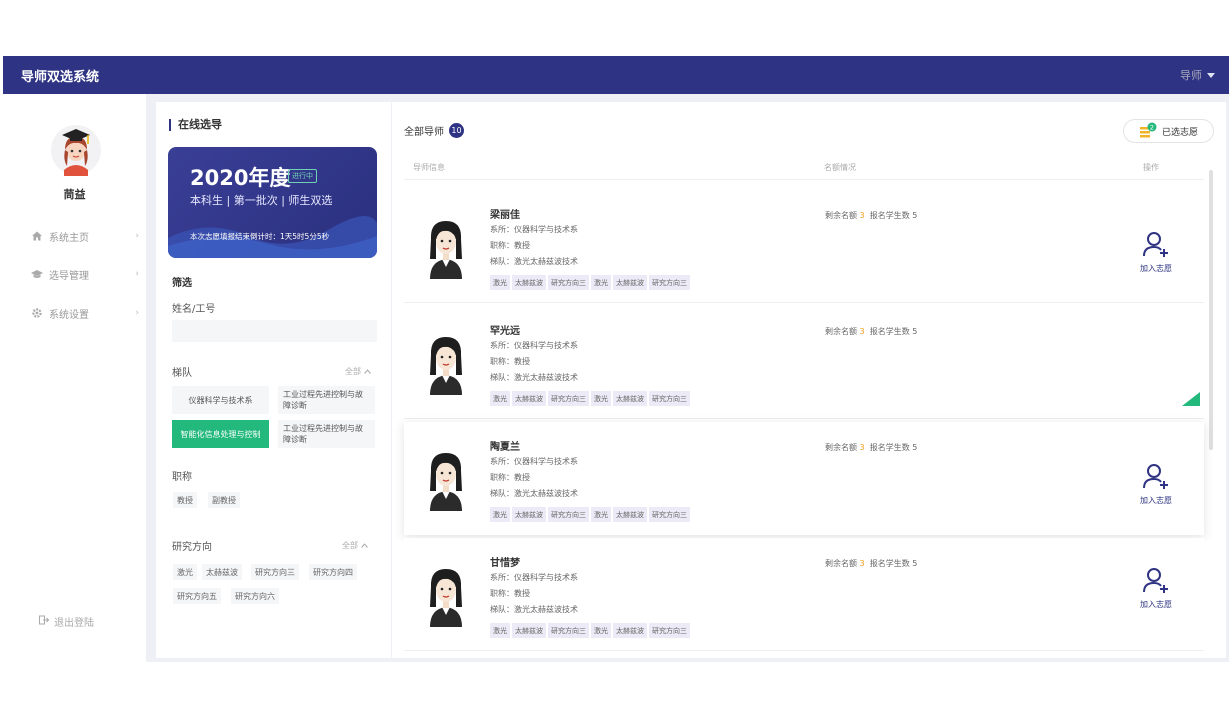 This screenshot has height=718, width=1232. Describe the element at coordinates (1191, 75) in the screenshot. I see `user-menu-label: 导师` at that location.